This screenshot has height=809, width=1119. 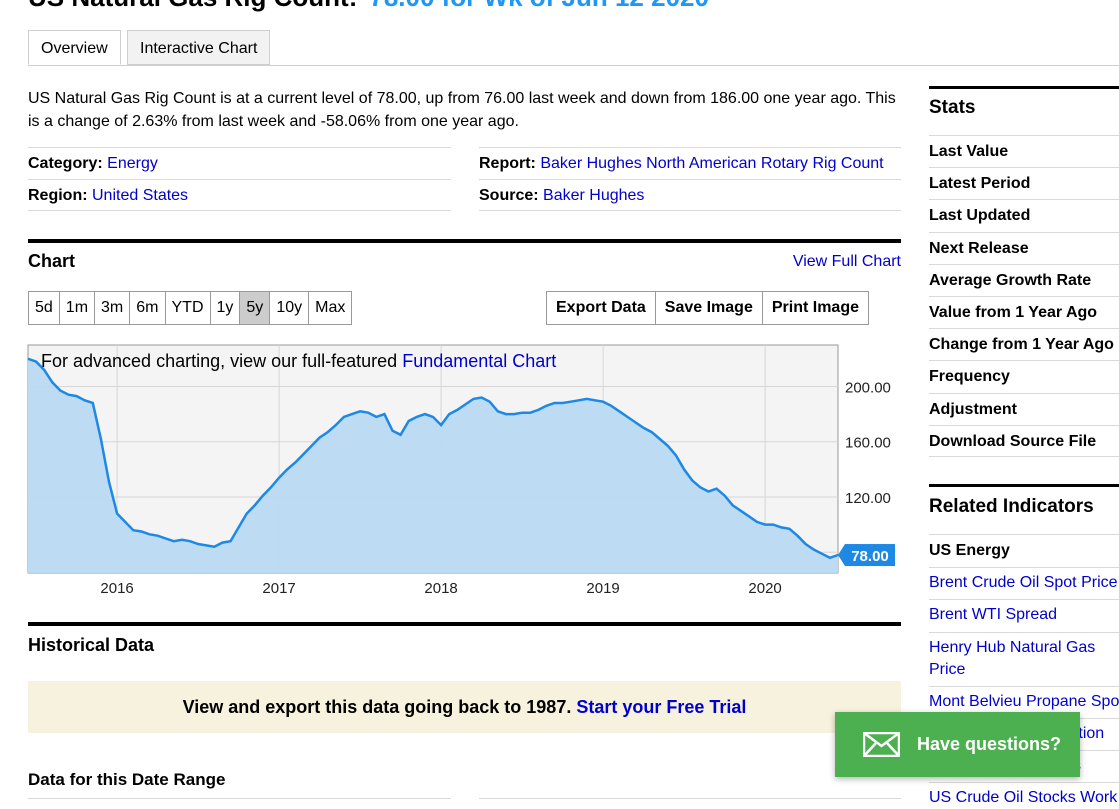 What do you see at coordinates (1024, 247) in the screenshot?
I see `stat-next-release: Next Release` at bounding box center [1024, 247].